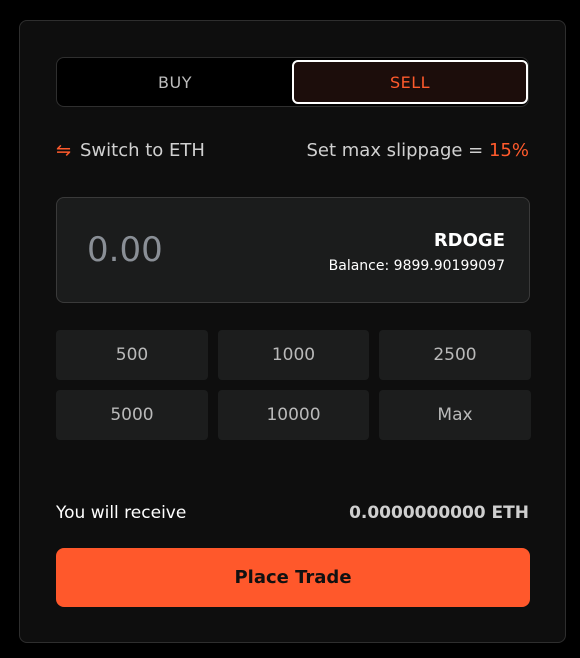  Describe the element at coordinates (175, 82) in the screenshot. I see `tab-buy: BUY` at that location.